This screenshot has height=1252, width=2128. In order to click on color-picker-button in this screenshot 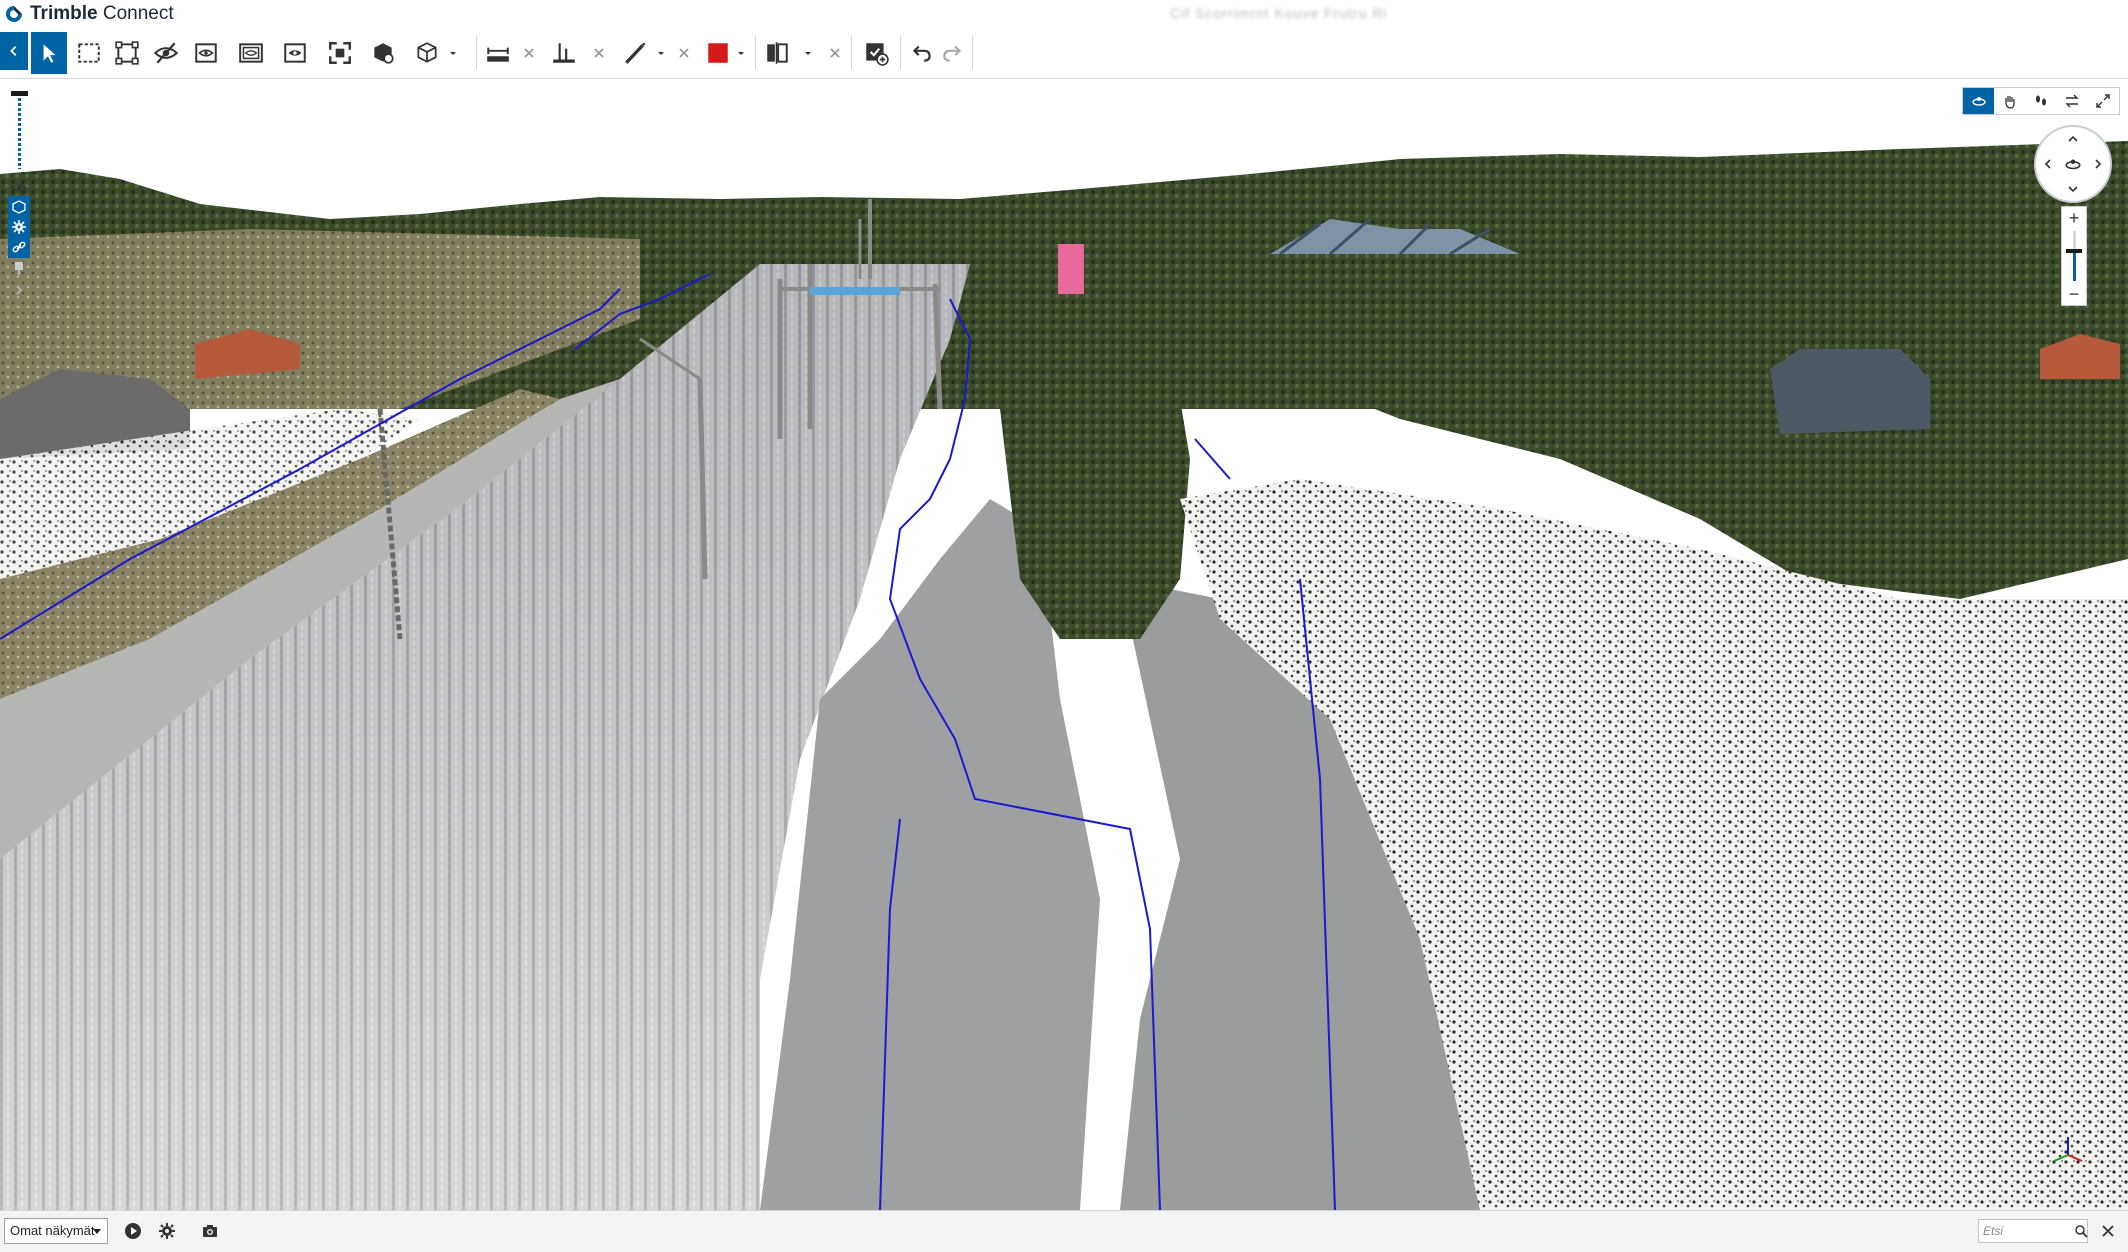, I will do `click(718, 53)`.